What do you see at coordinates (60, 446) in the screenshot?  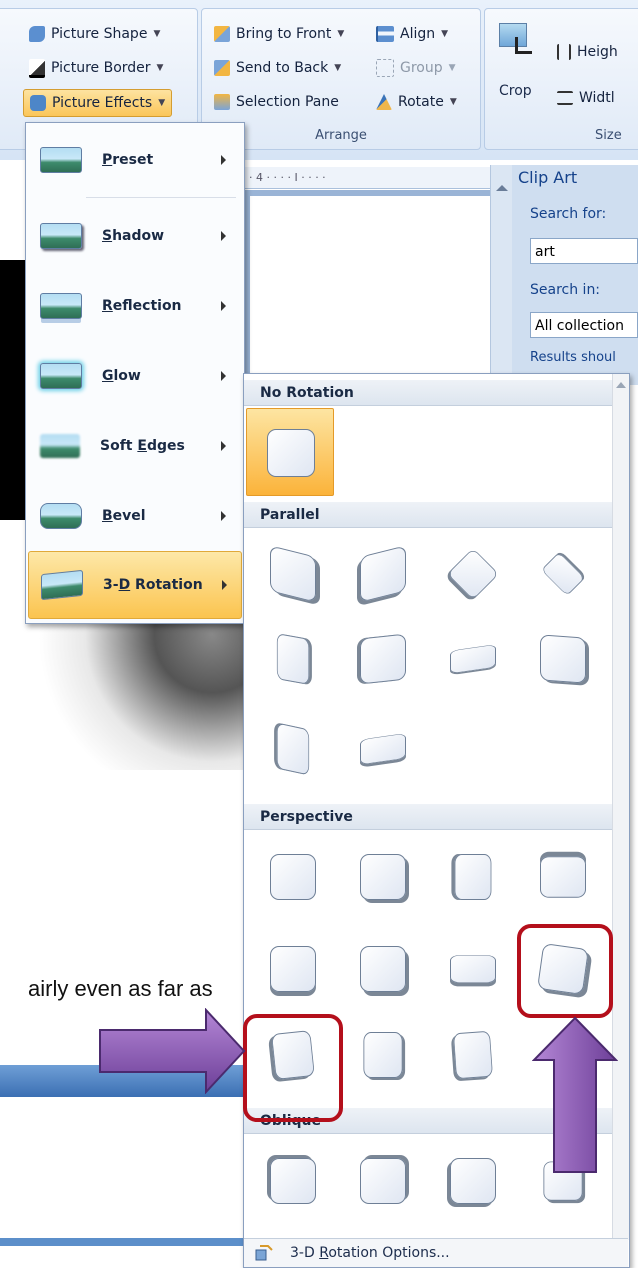 I see `soft-edges-icon` at bounding box center [60, 446].